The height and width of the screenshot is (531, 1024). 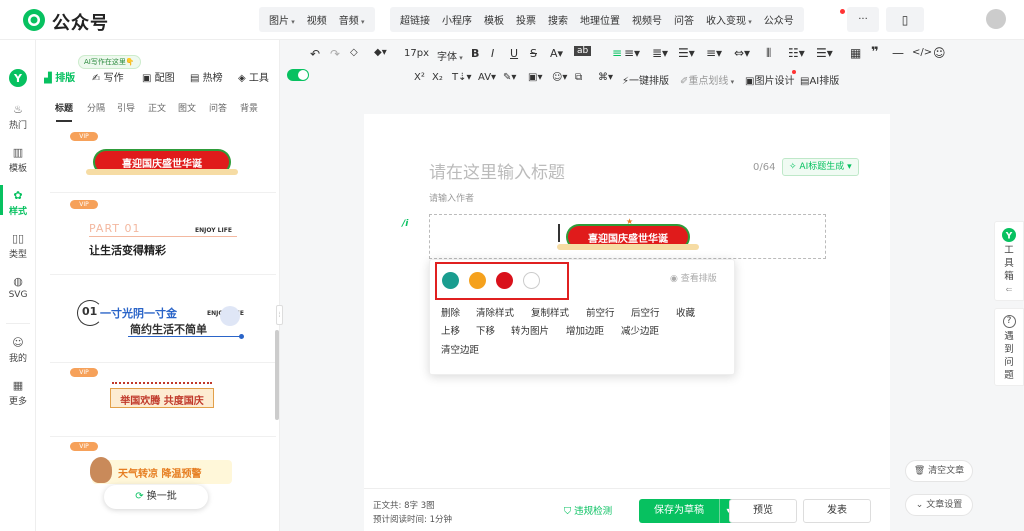 I want to click on subtab-image-text: 图文, so click(x=187, y=107).